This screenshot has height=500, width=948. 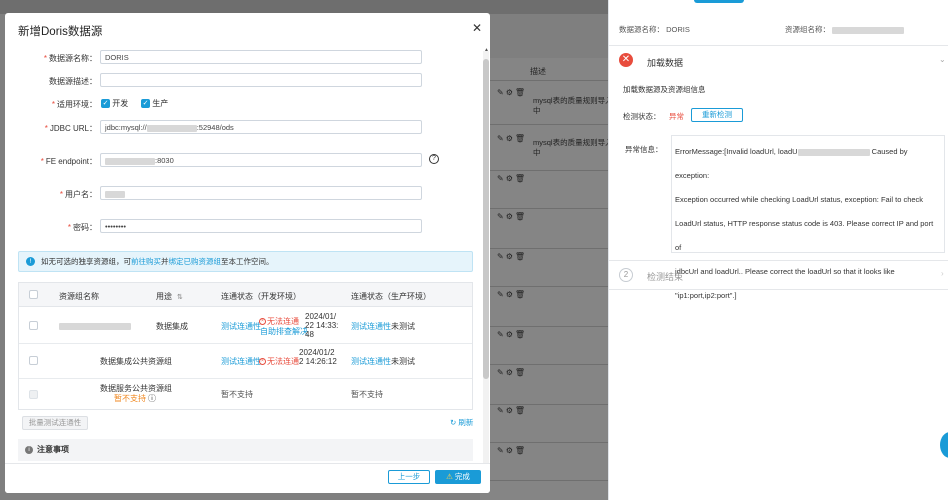 What do you see at coordinates (114, 103) in the screenshot?
I see `env-dev-checkbox: ✓ 开发` at bounding box center [114, 103].